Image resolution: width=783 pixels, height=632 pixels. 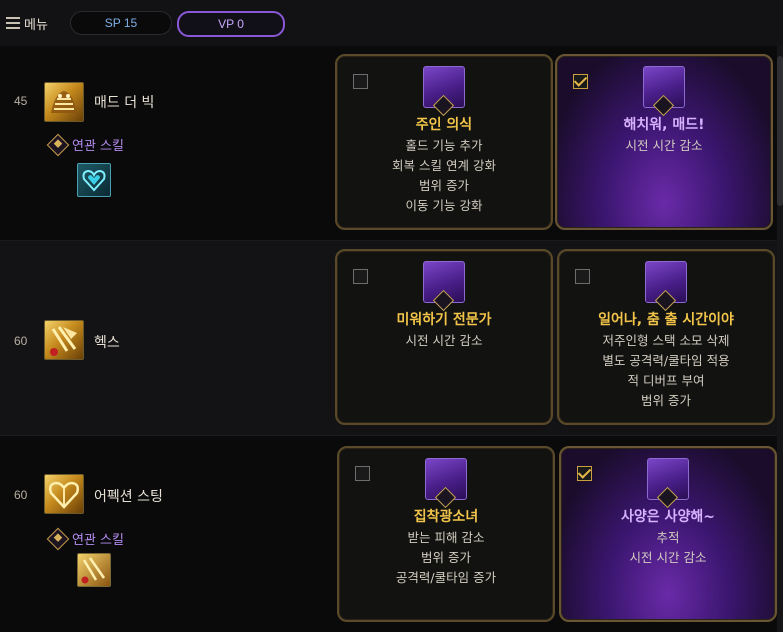 I want to click on option-desc-line: 저주인형 스택 소모 삭제, so click(x=666, y=340).